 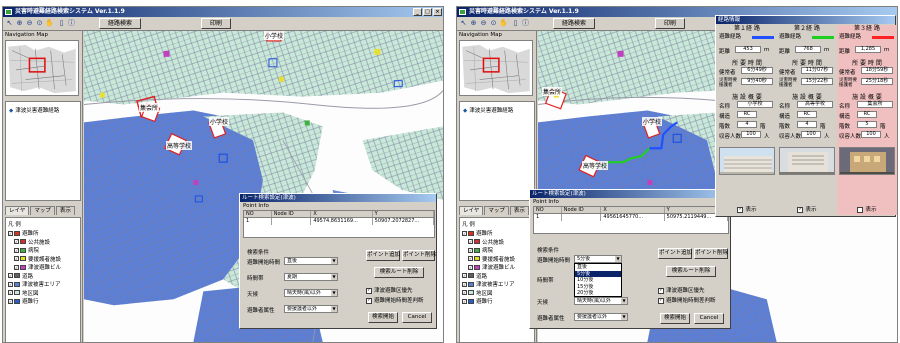 What do you see at coordinates (598, 293) in the screenshot?
I see `dropdown-option: 20分後` at bounding box center [598, 293].